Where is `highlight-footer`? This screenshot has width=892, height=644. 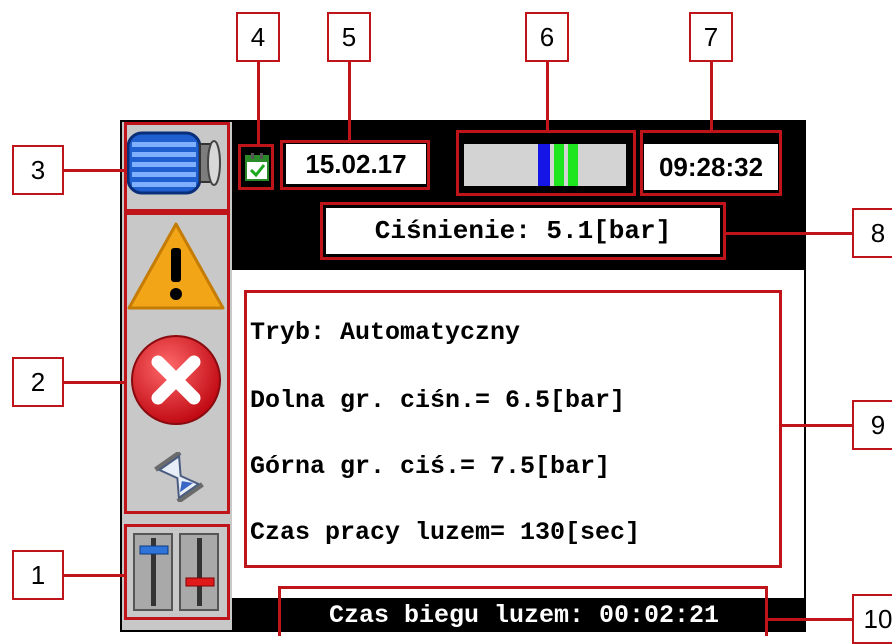
highlight-footer is located at coordinates (523, 611).